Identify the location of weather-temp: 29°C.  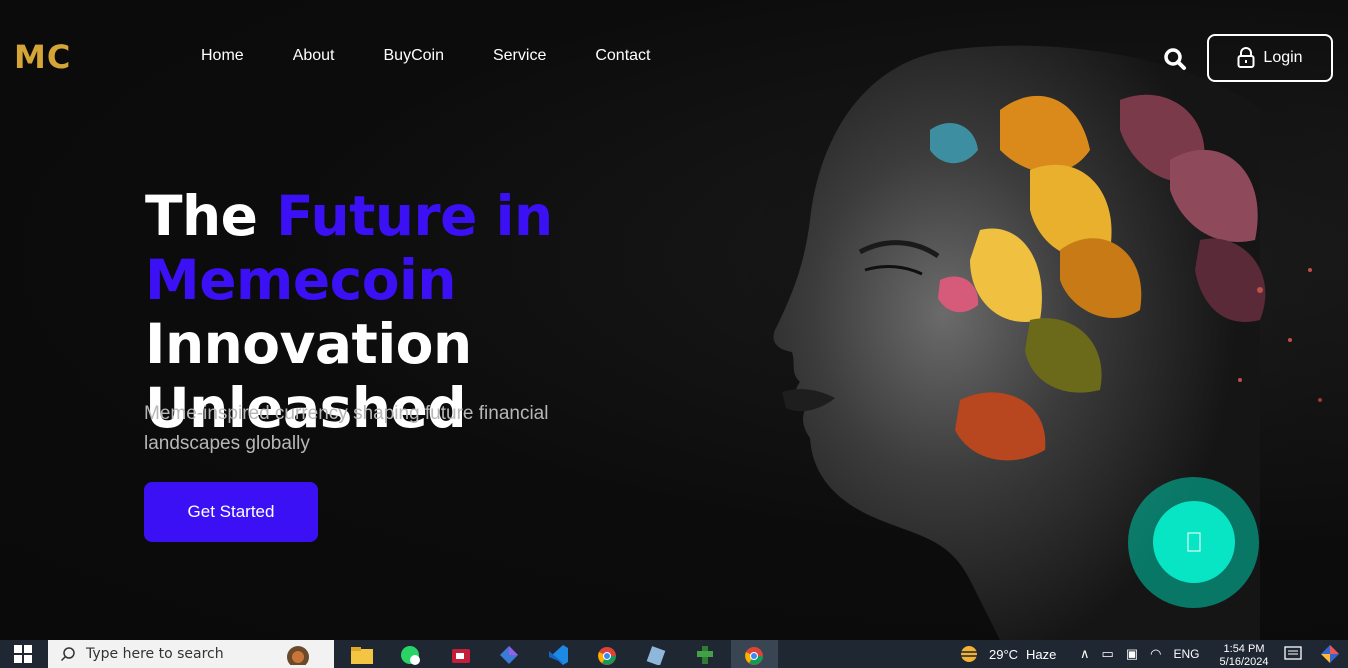
(1004, 654).